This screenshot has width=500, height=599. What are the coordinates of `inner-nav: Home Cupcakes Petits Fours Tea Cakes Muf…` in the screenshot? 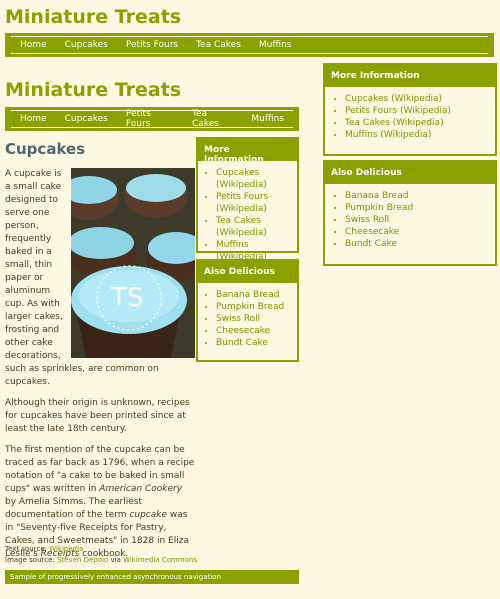 It's located at (152, 119).